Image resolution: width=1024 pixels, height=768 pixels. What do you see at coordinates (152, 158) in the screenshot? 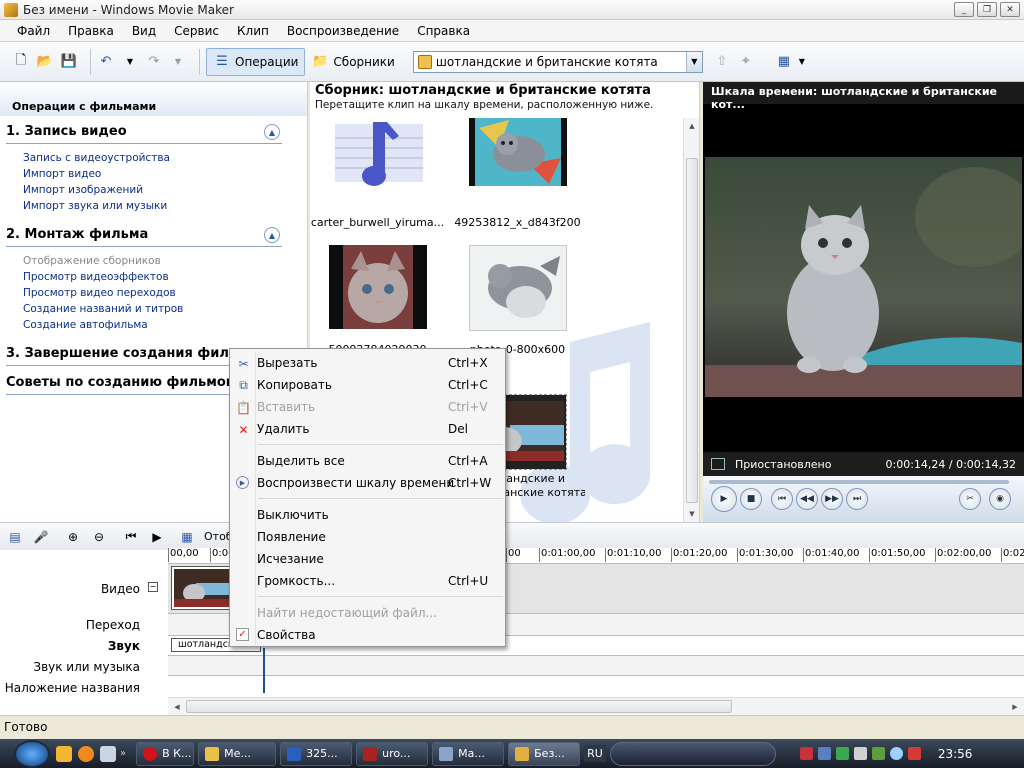
I see `task-link-capture-device: Запись с видеоустройства` at bounding box center [152, 158].